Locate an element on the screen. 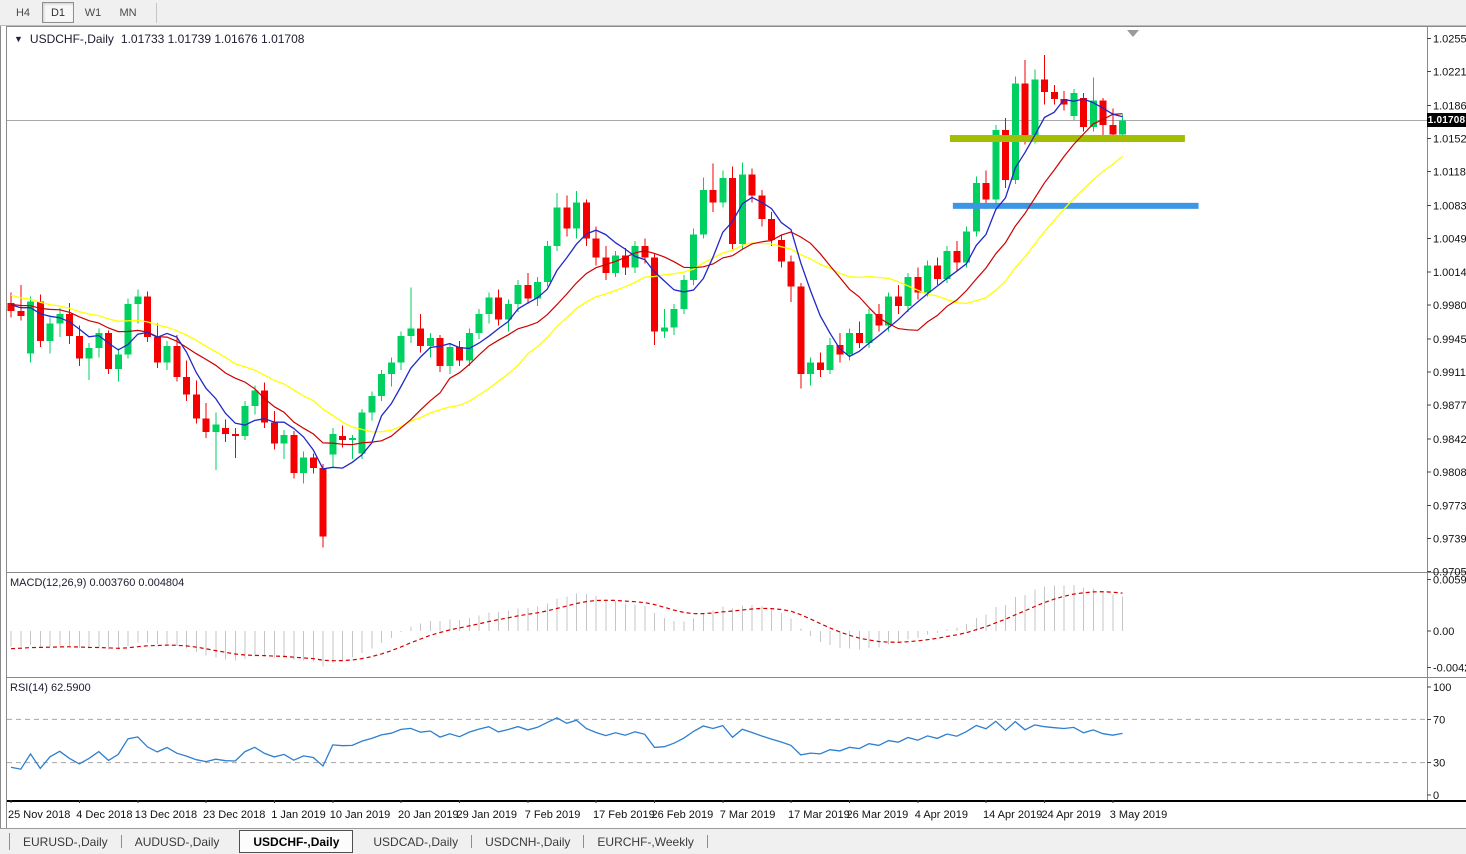 The width and height of the screenshot is (1466, 854). date-axis-label: 26 Mar 2019 is located at coordinates (878, 815).